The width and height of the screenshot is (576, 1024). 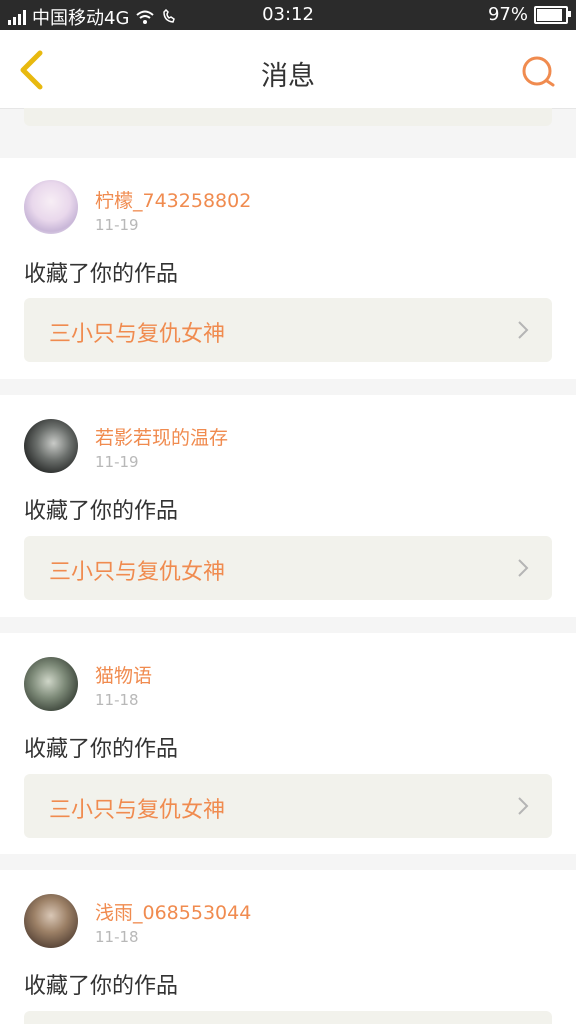 What do you see at coordinates (529, 14) in the screenshot?
I see `status-right: 97%` at bounding box center [529, 14].